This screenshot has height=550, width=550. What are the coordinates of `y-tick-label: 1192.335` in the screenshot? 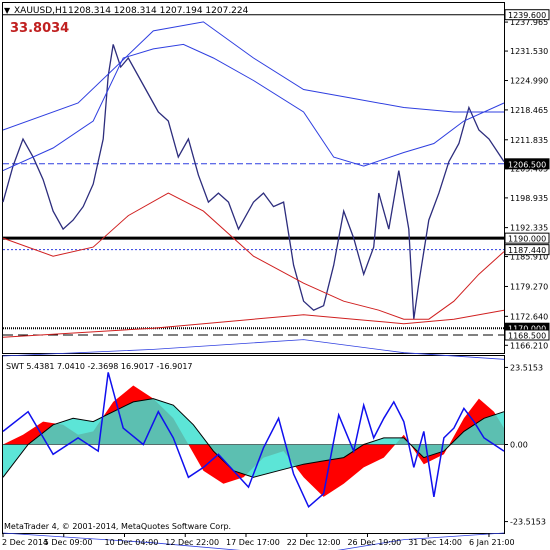 It's located at (529, 228).